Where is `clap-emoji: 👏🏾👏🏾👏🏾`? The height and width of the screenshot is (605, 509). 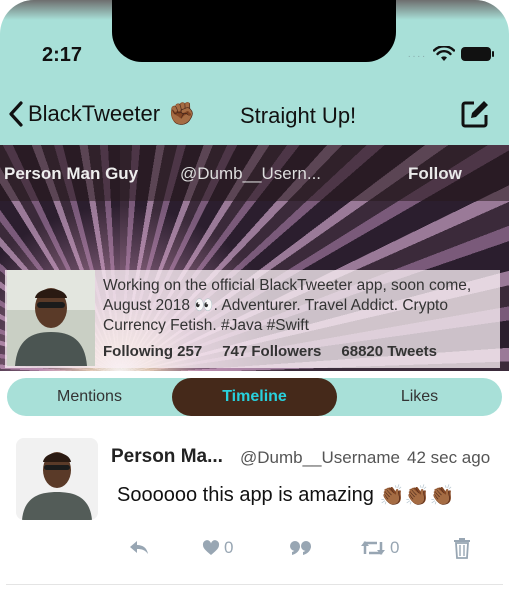
clap-emoji: 👏🏾👏🏾👏🏾 is located at coordinates (417, 496).